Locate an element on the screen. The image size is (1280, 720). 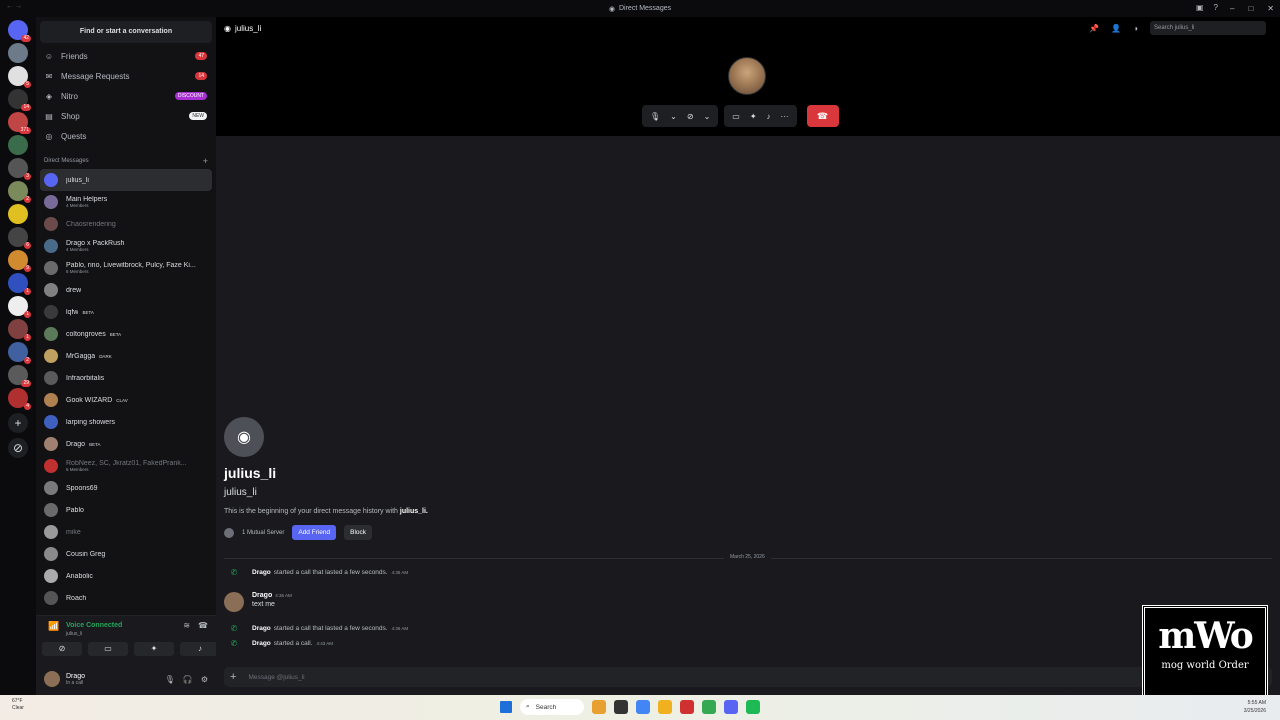
dm-item: Pablo is located at coordinates (126, 510).